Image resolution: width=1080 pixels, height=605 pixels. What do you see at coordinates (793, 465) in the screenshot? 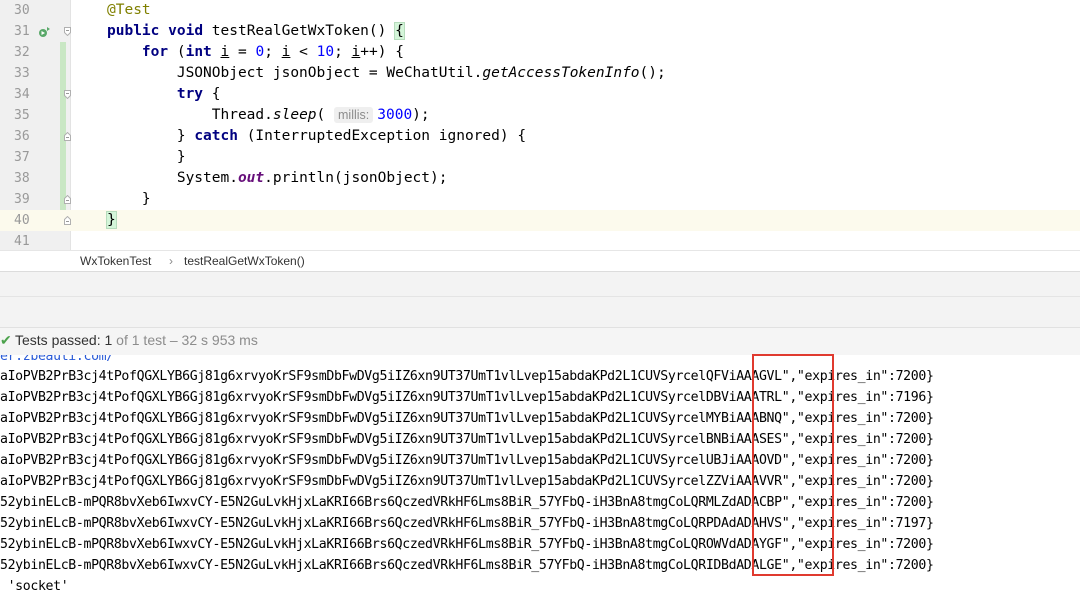
I see `highlight-box` at bounding box center [793, 465].